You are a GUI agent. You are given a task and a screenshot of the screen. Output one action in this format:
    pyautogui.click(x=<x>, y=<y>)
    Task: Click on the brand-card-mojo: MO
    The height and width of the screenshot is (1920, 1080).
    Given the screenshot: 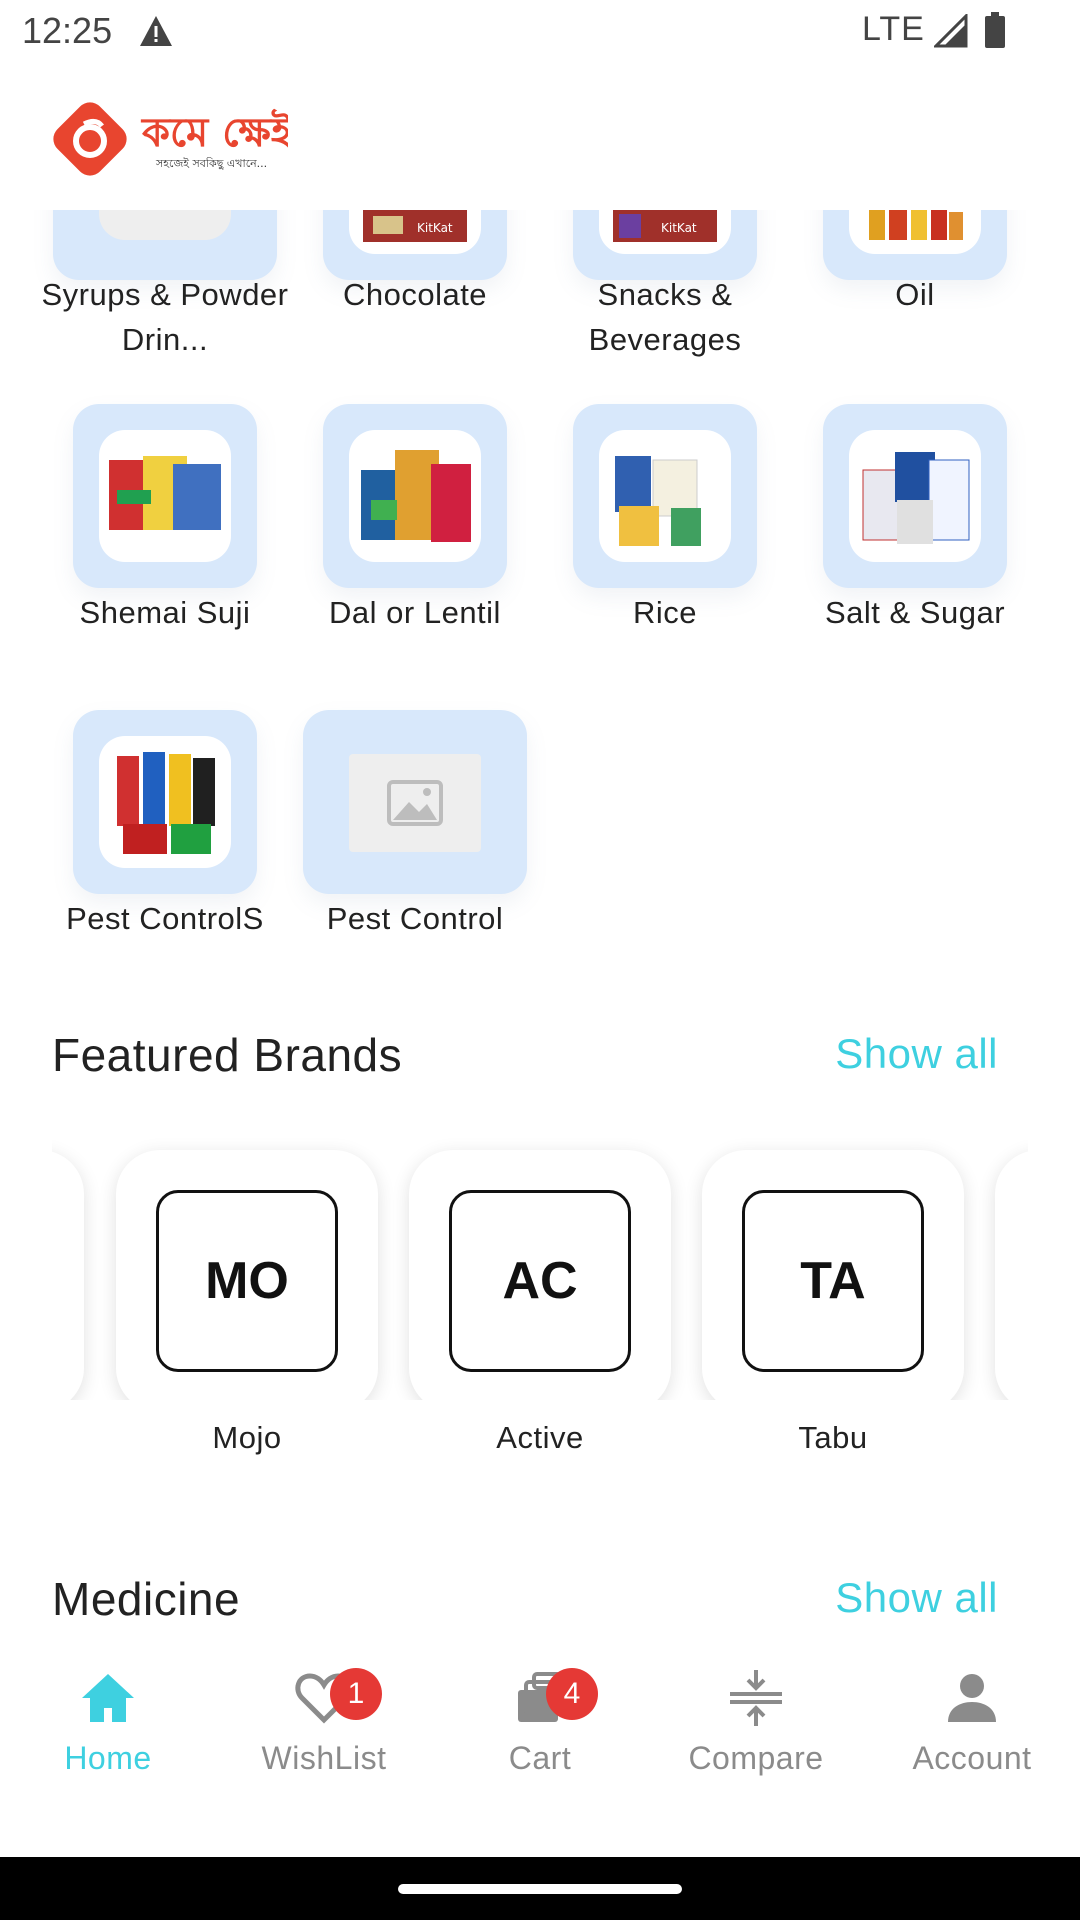 What is the action you would take?
    pyautogui.click(x=247, y=1275)
    